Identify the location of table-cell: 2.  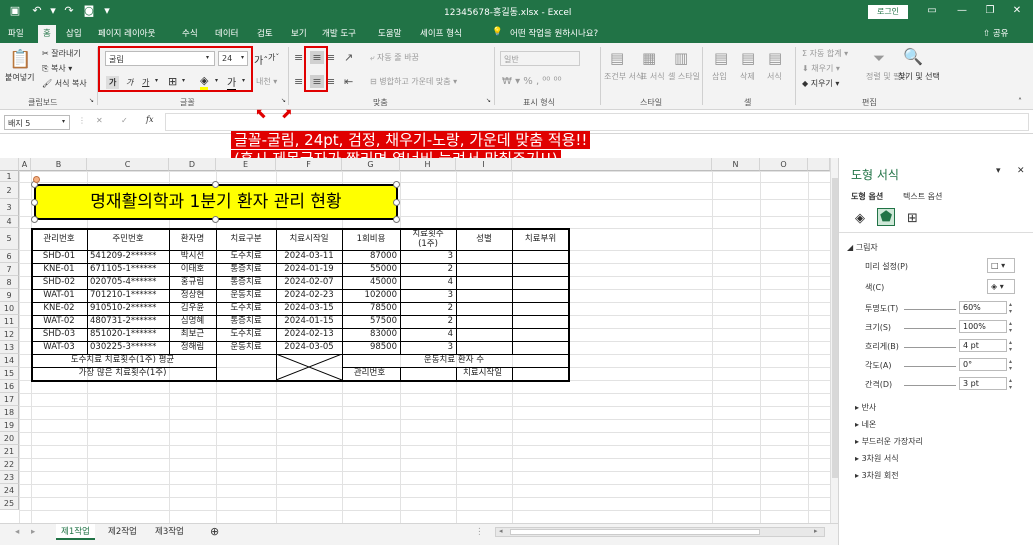
(428, 321).